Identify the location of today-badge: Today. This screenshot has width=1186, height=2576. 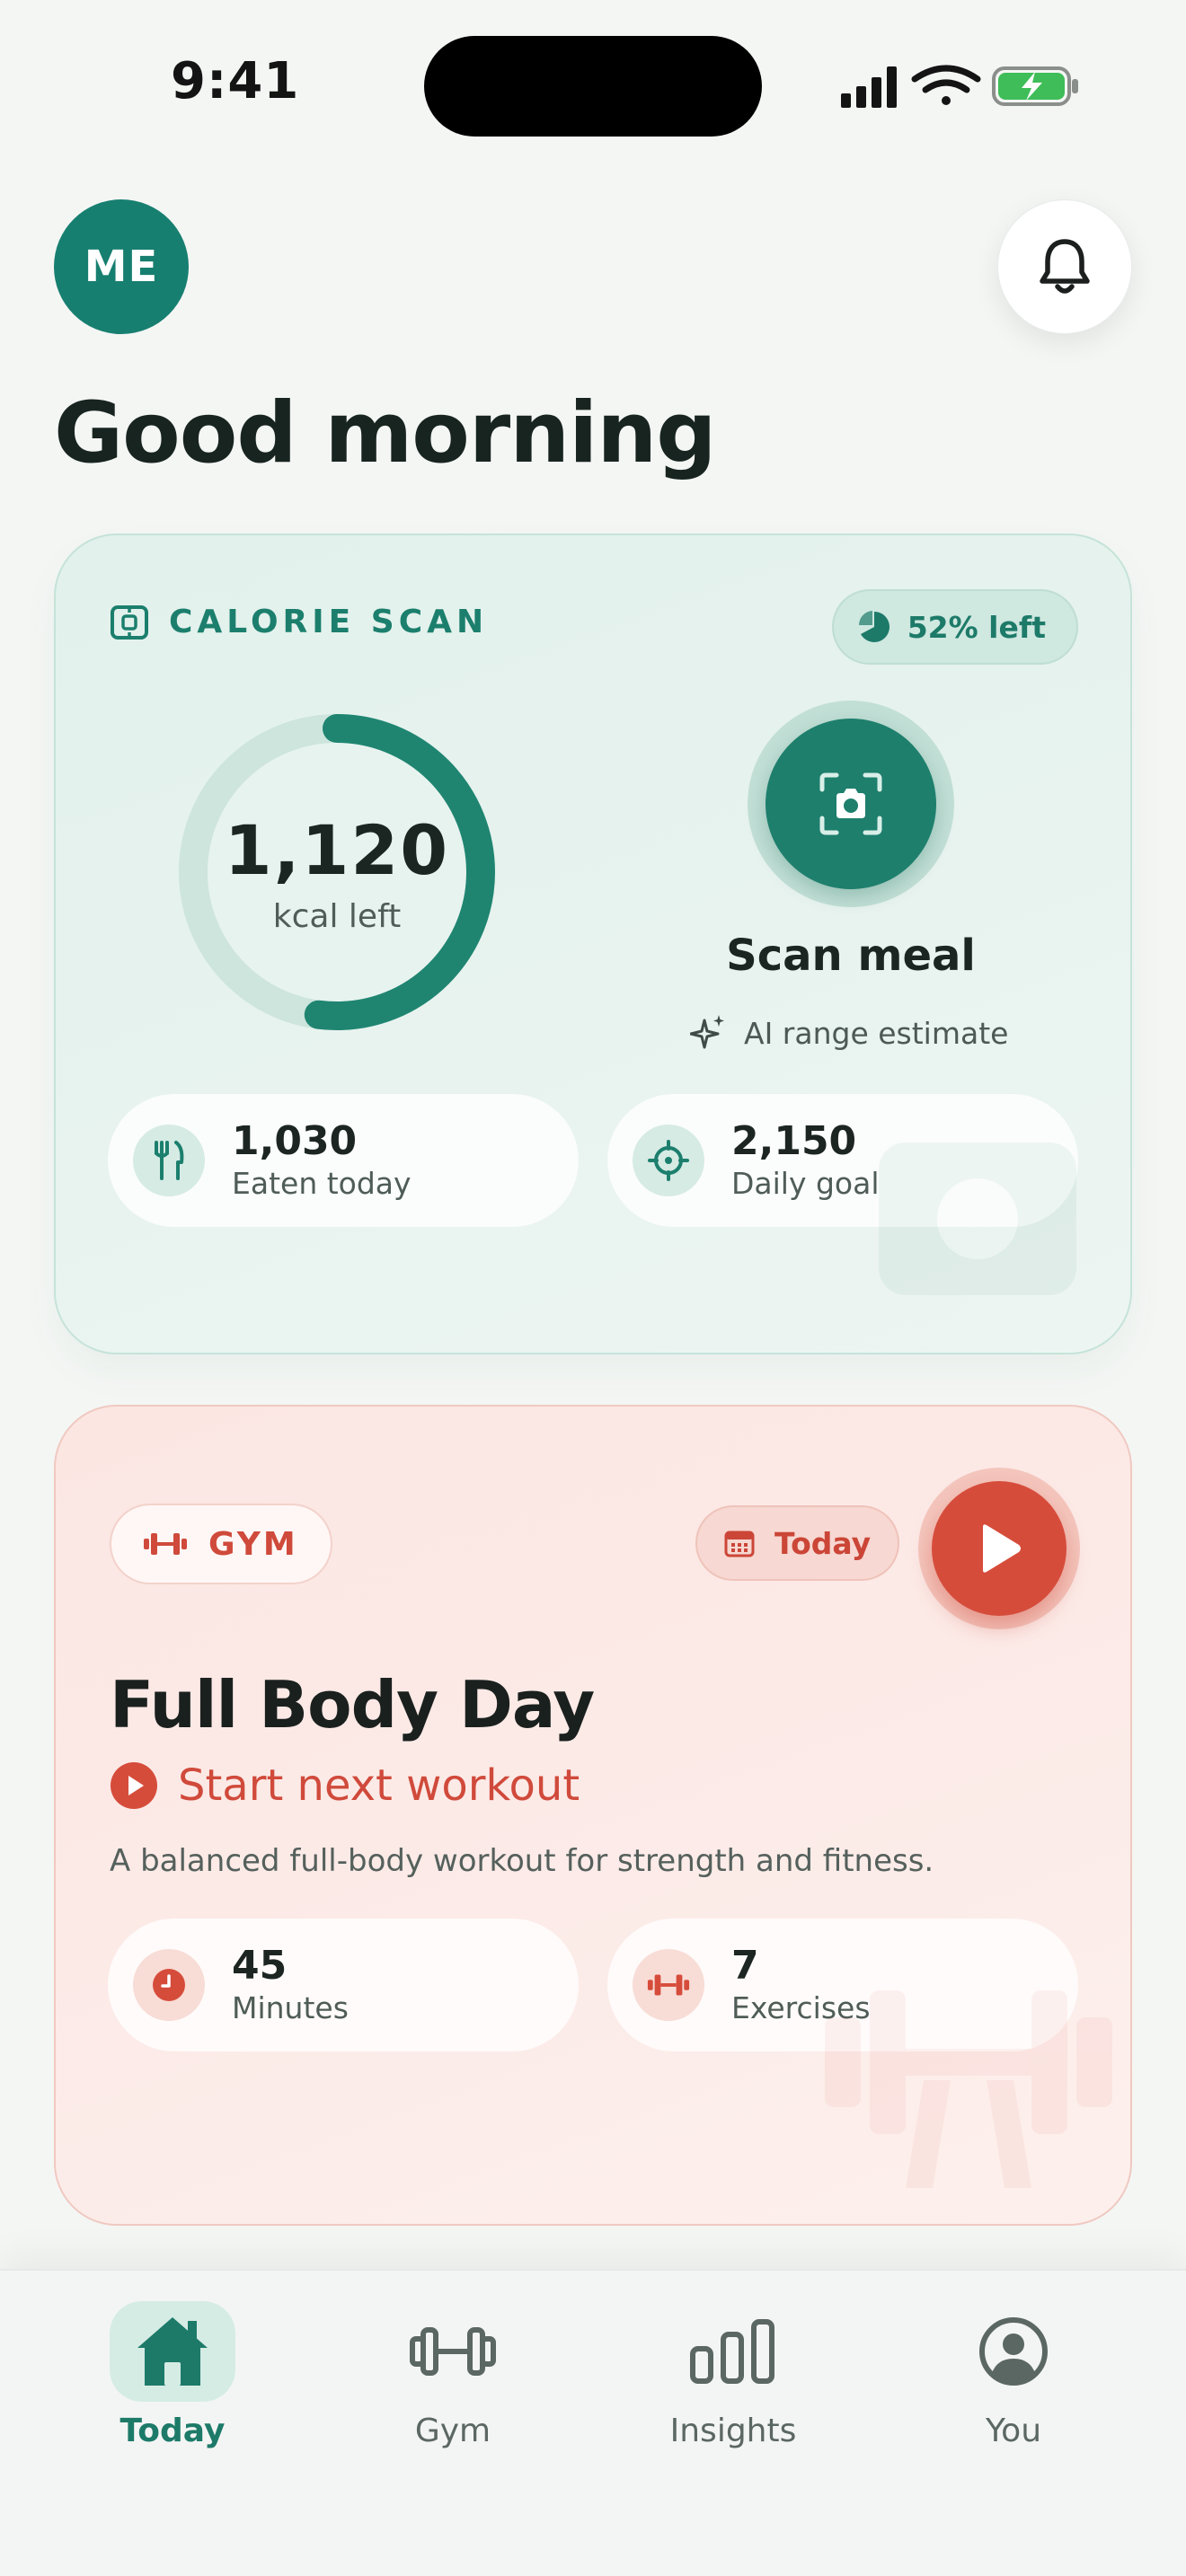
(797, 1543).